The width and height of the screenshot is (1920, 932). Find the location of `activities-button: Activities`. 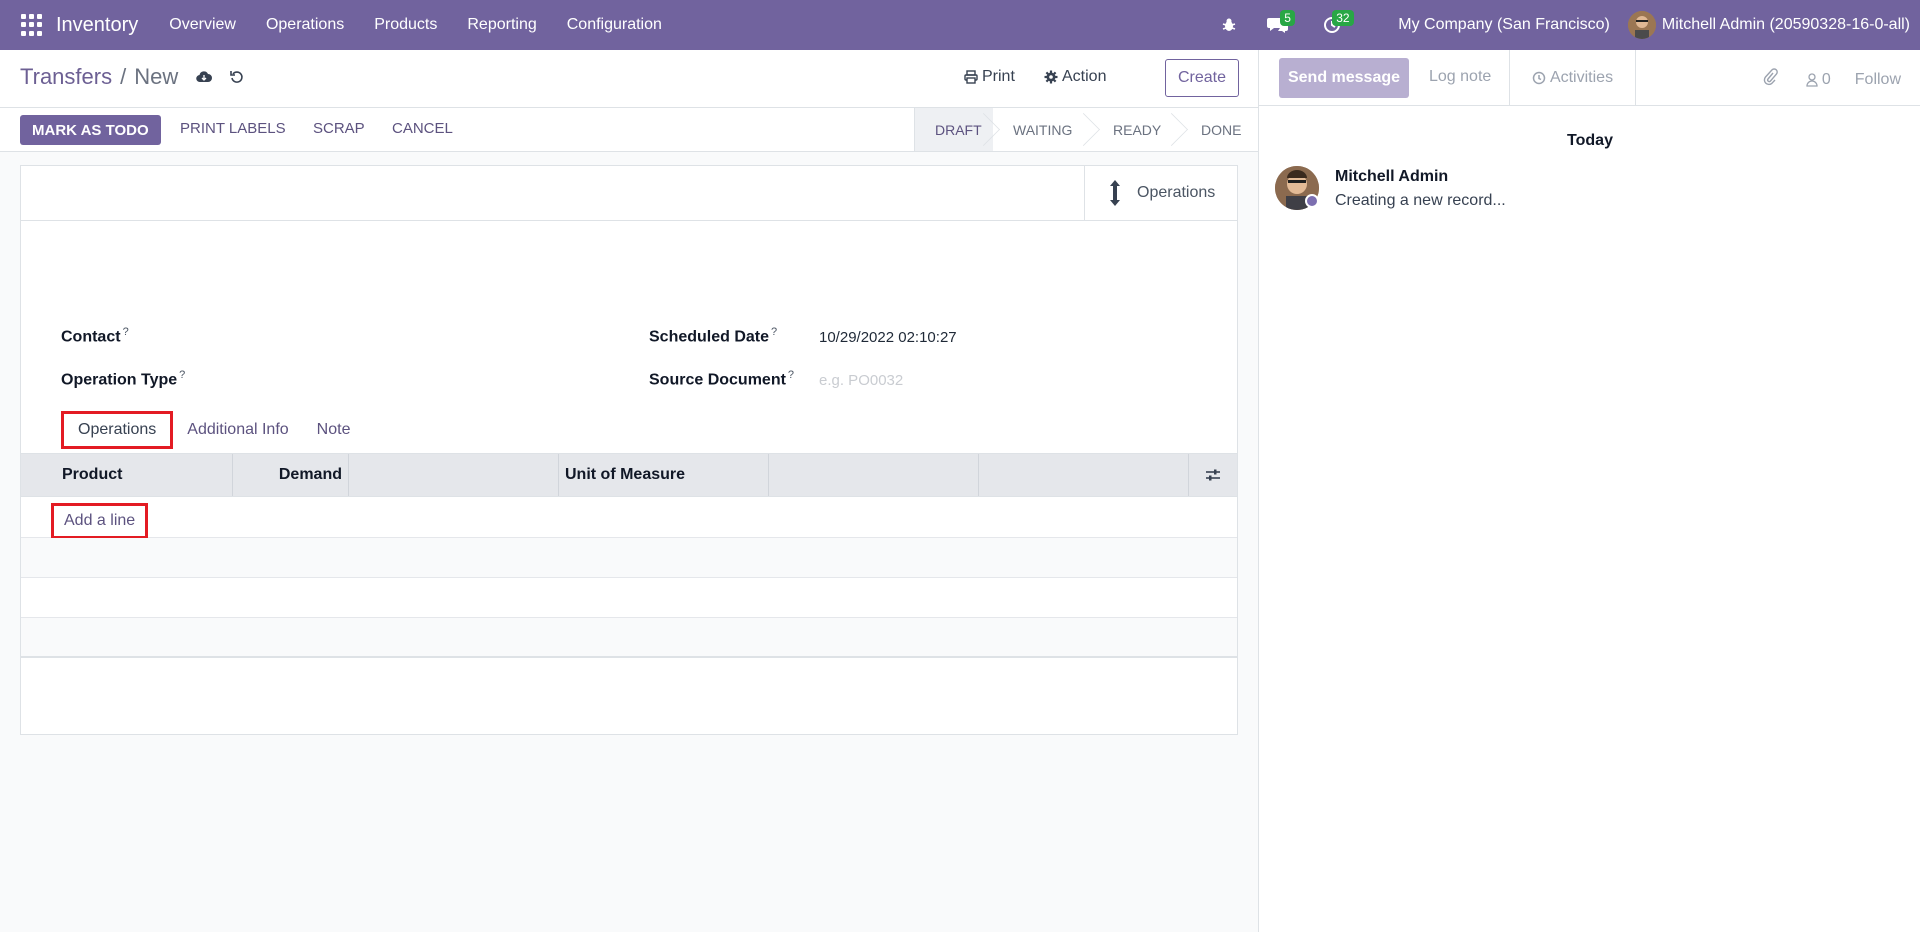

activities-button: Activities is located at coordinates (1572, 78).